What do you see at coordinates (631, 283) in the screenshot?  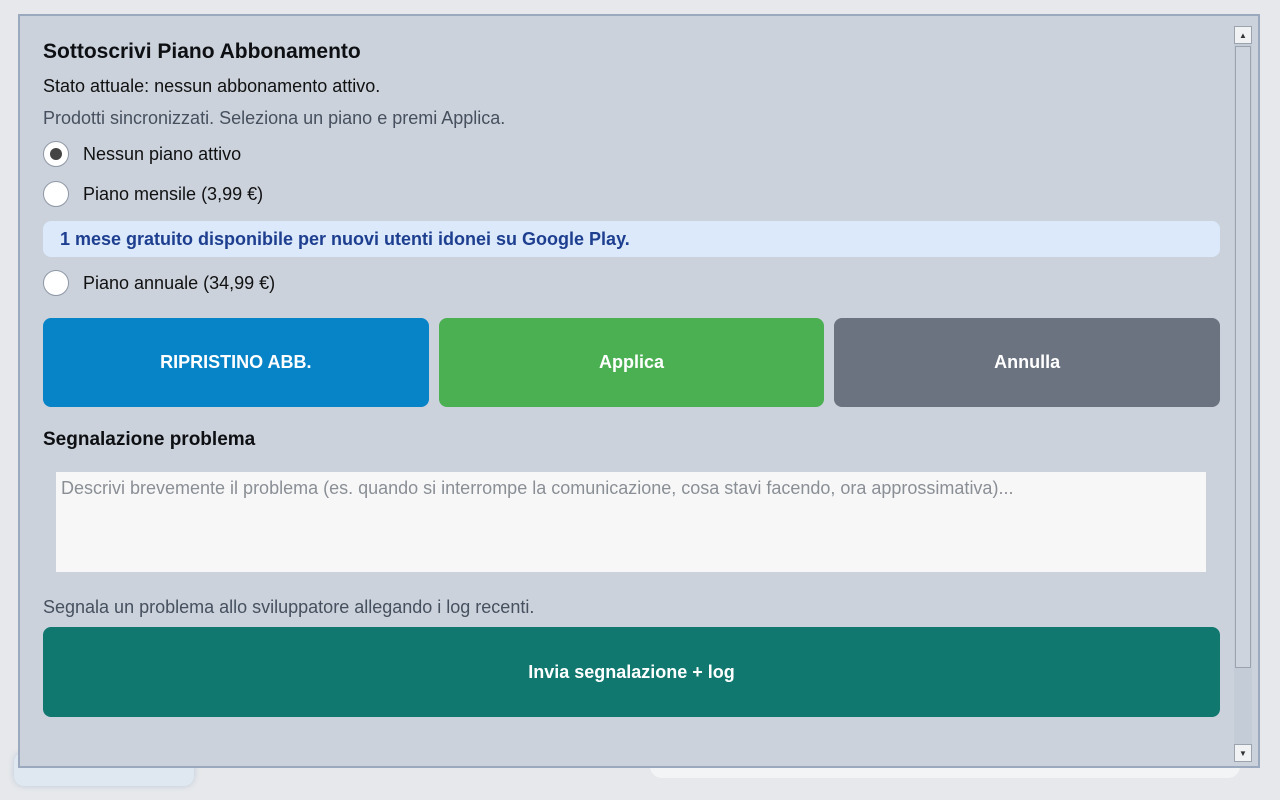 I see `plan-option-yearly: Piano annuale (34,99 €)` at bounding box center [631, 283].